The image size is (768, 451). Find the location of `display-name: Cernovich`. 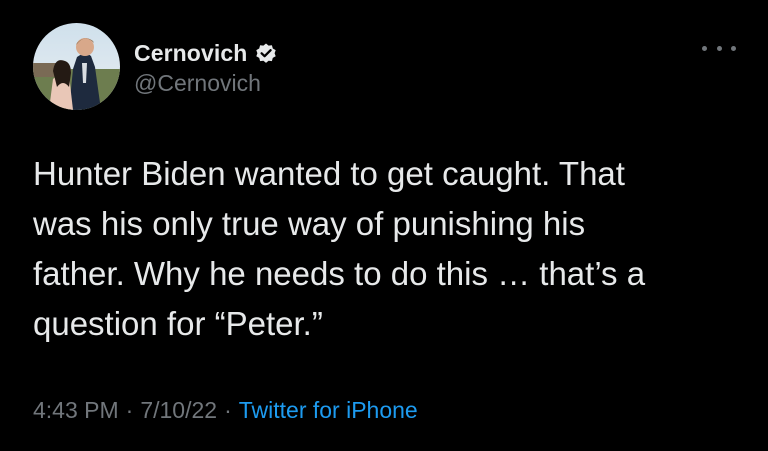

display-name: Cernovich is located at coordinates (190, 53).